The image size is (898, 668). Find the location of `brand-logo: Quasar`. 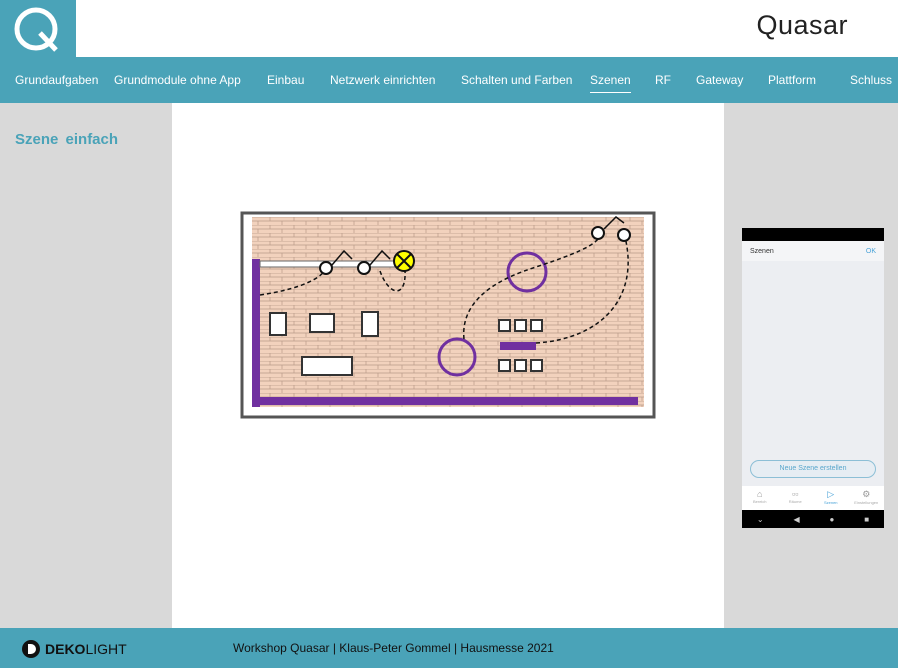

brand-logo: Quasar is located at coordinates (802, 25).